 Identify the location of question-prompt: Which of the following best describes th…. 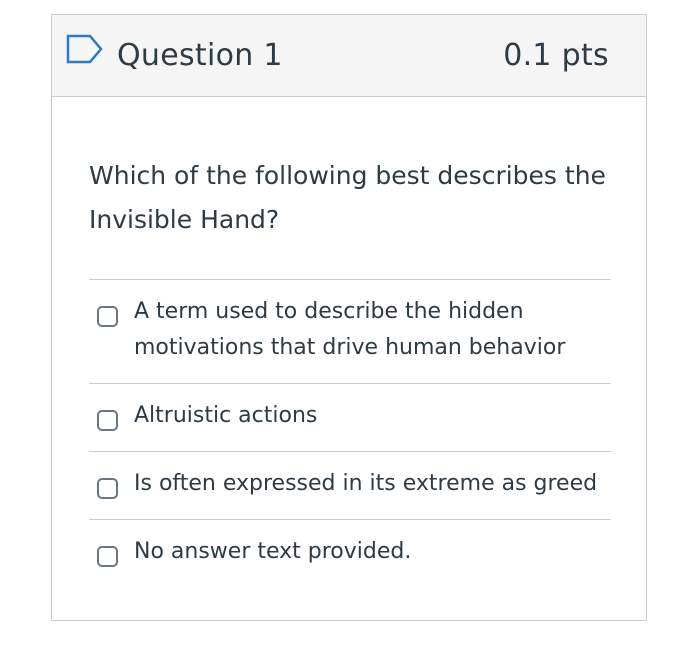
(347, 197).